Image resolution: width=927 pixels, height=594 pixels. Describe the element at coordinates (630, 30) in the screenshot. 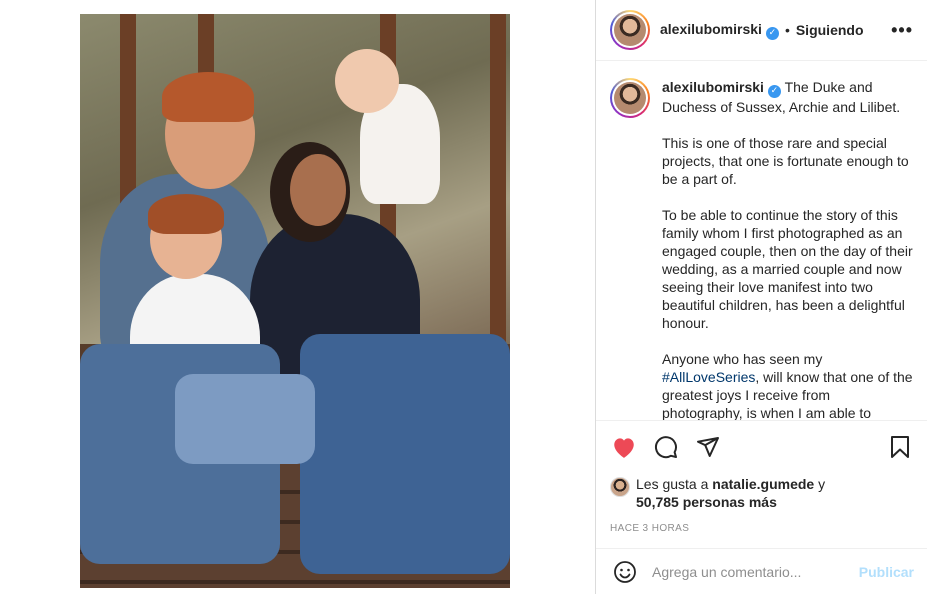

I see `author-avatar` at that location.